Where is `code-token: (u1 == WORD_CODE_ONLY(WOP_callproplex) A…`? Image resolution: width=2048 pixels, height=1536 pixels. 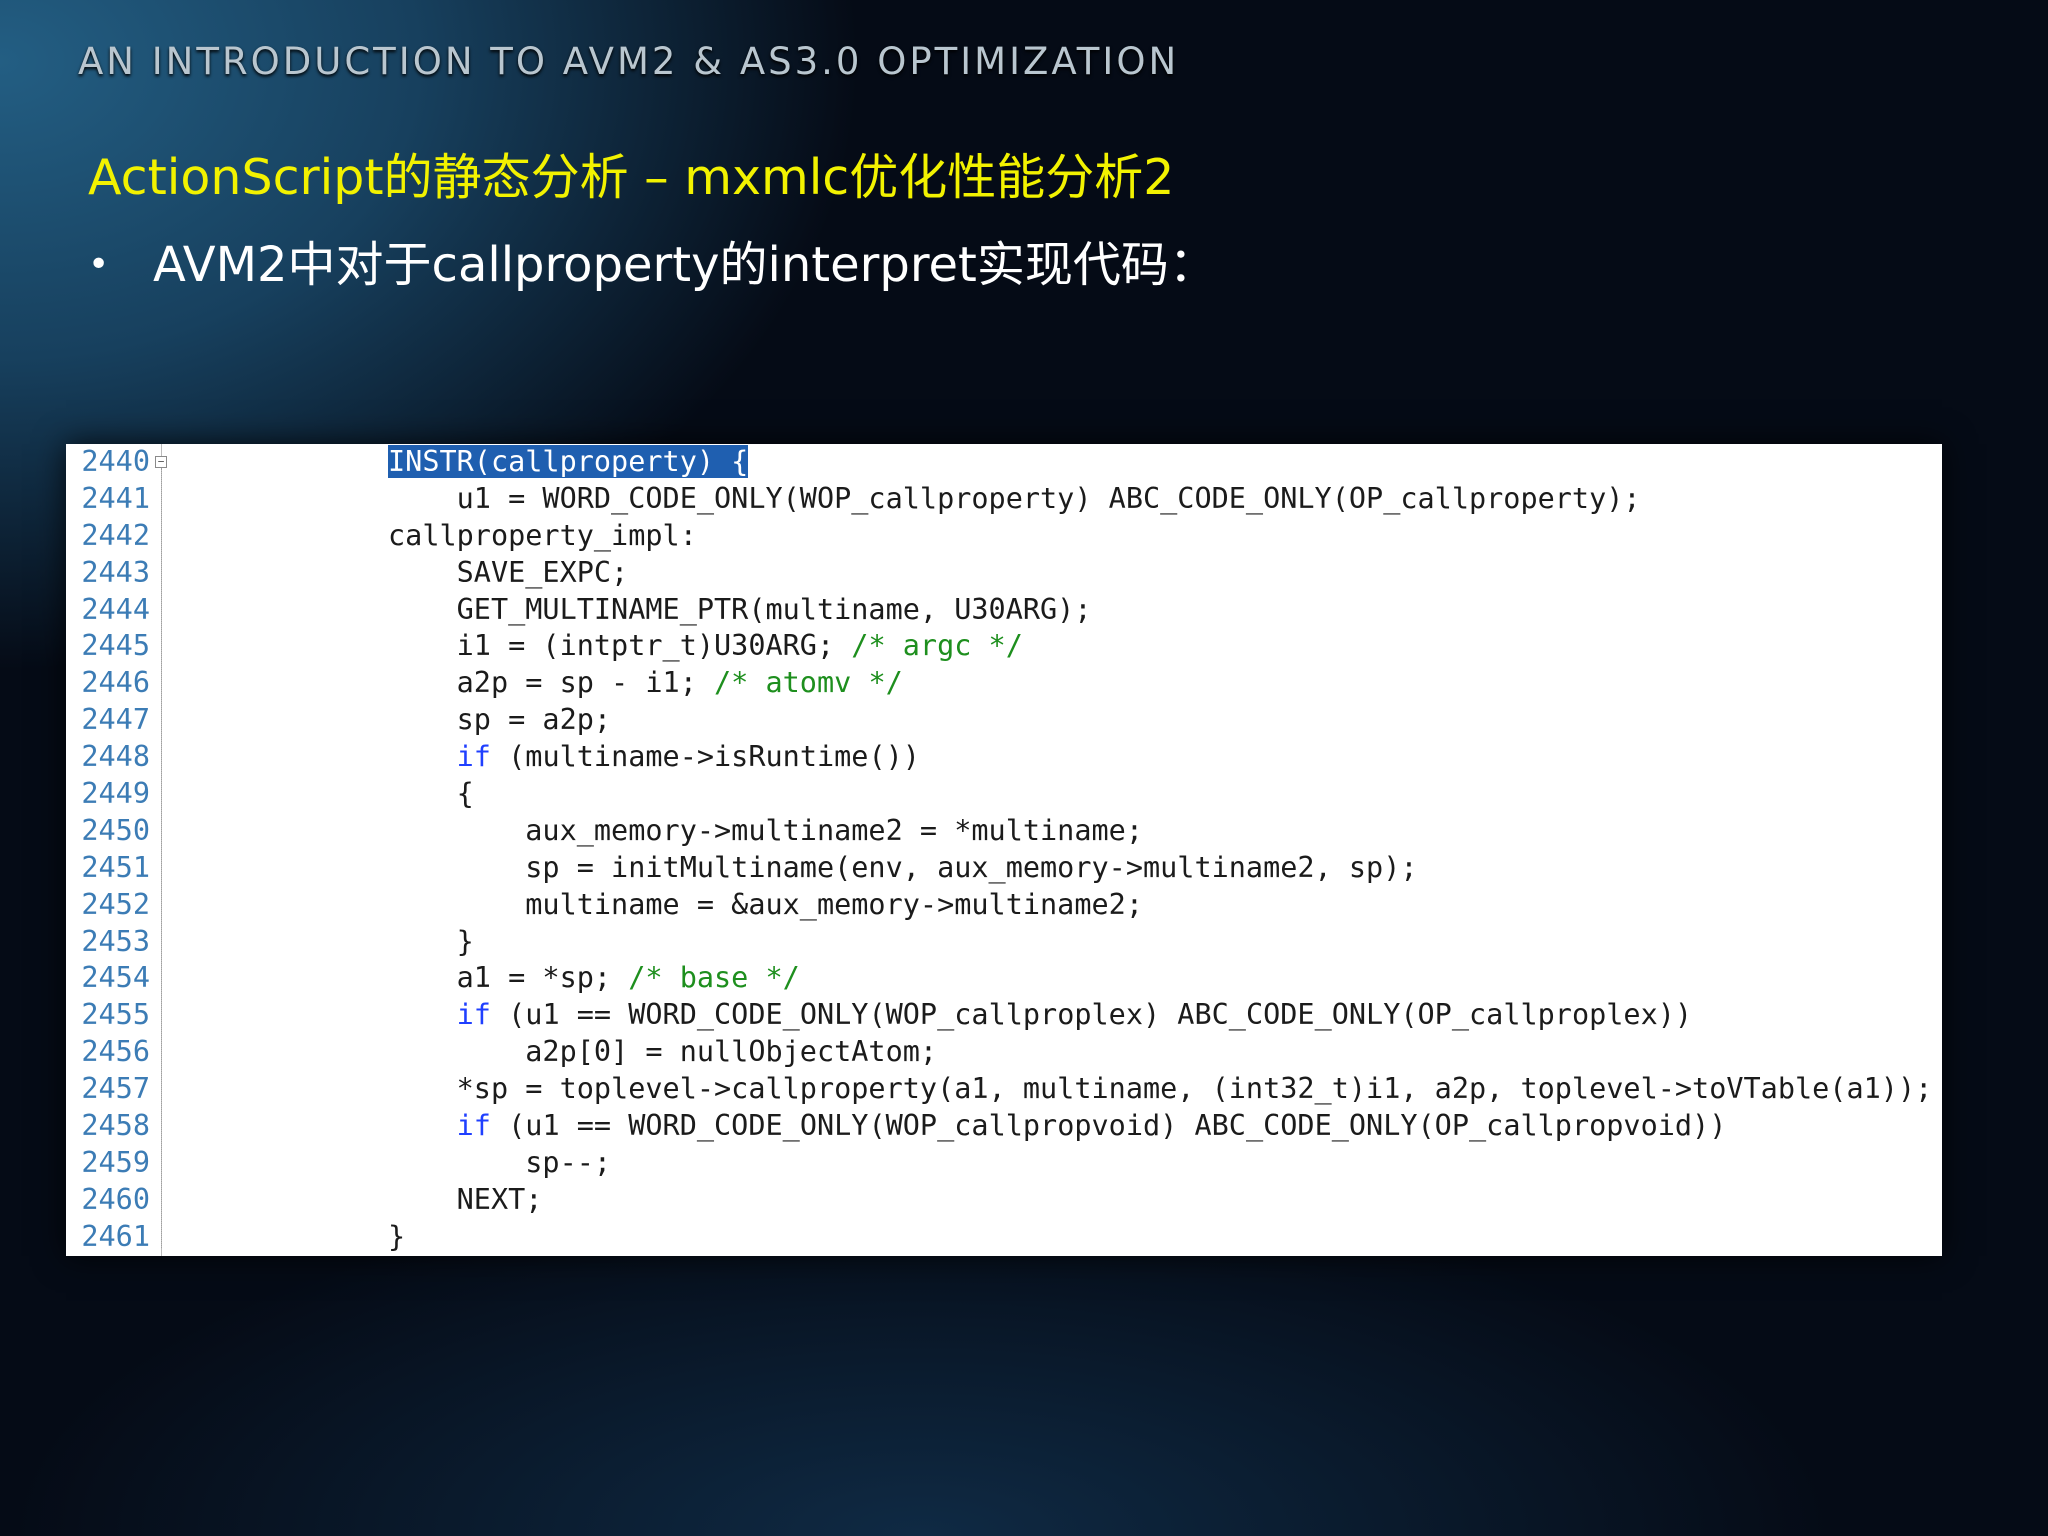
code-token: (u1 == WORD_CODE_ONLY(WOP_callproplex) A… is located at coordinates (1091, 1015).